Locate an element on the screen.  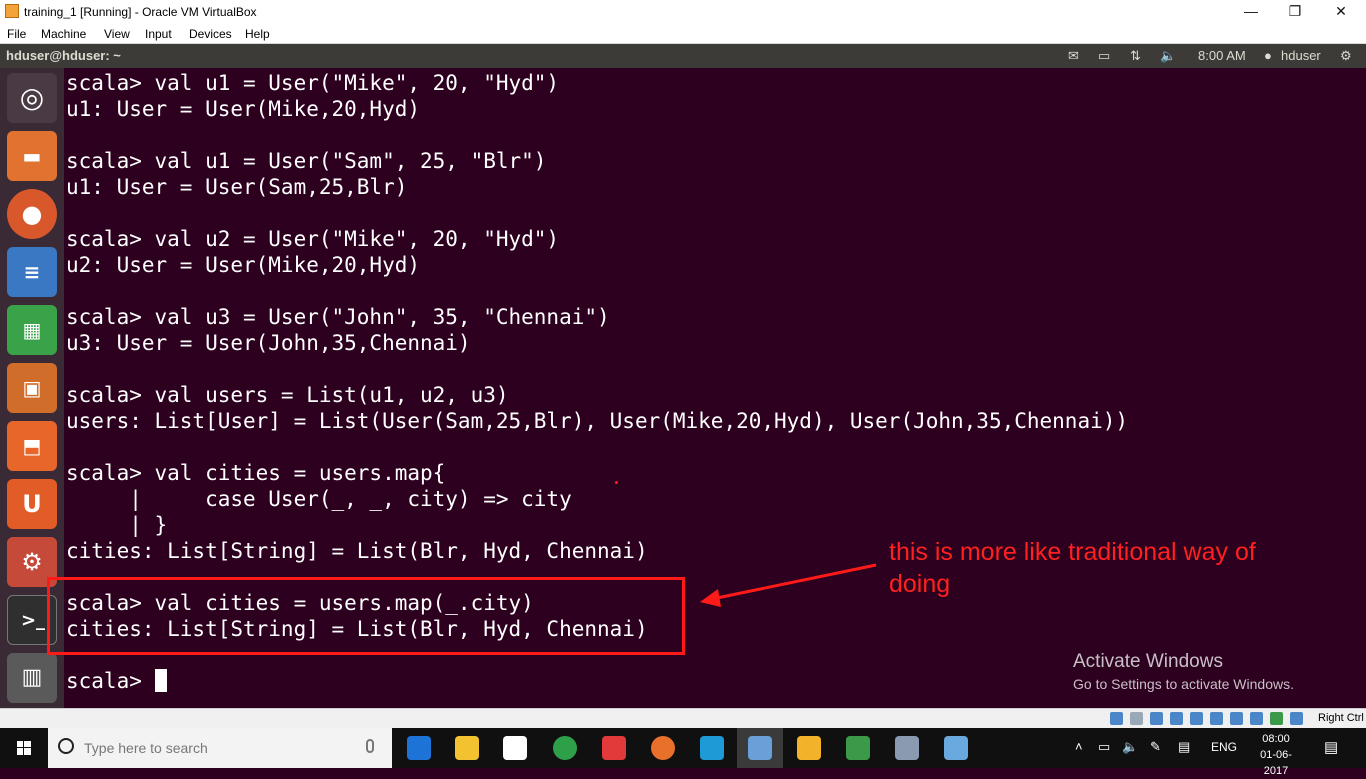
terminal-cursor is located at coordinates (160, 680).